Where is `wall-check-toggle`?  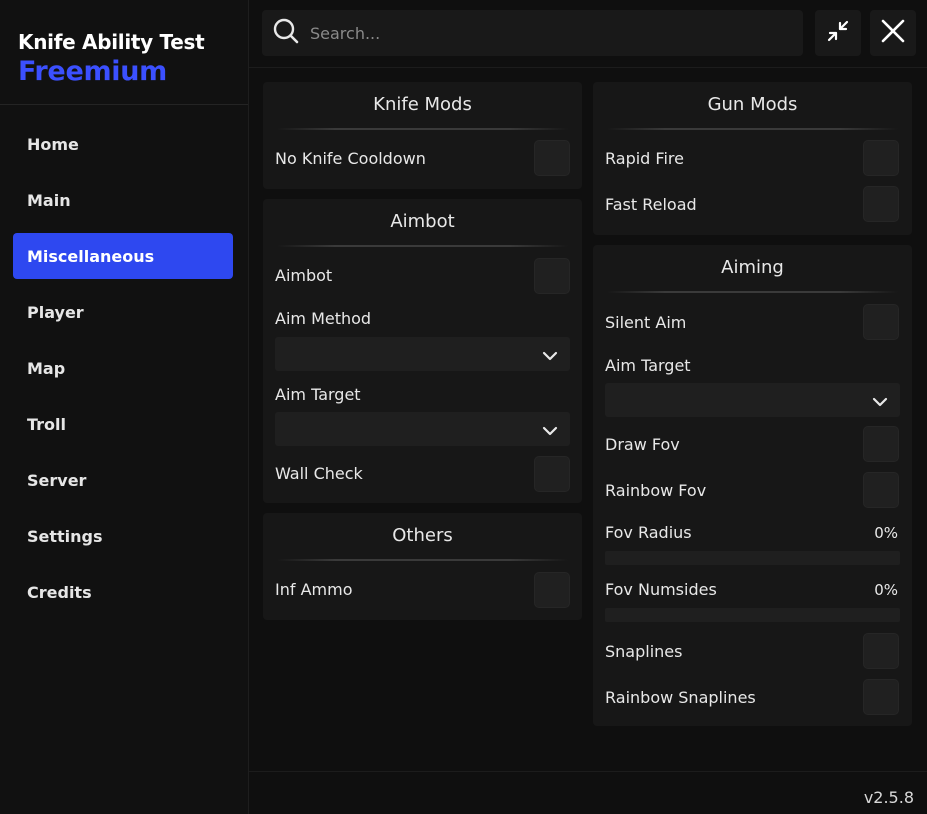
wall-check-toggle is located at coordinates (552, 474).